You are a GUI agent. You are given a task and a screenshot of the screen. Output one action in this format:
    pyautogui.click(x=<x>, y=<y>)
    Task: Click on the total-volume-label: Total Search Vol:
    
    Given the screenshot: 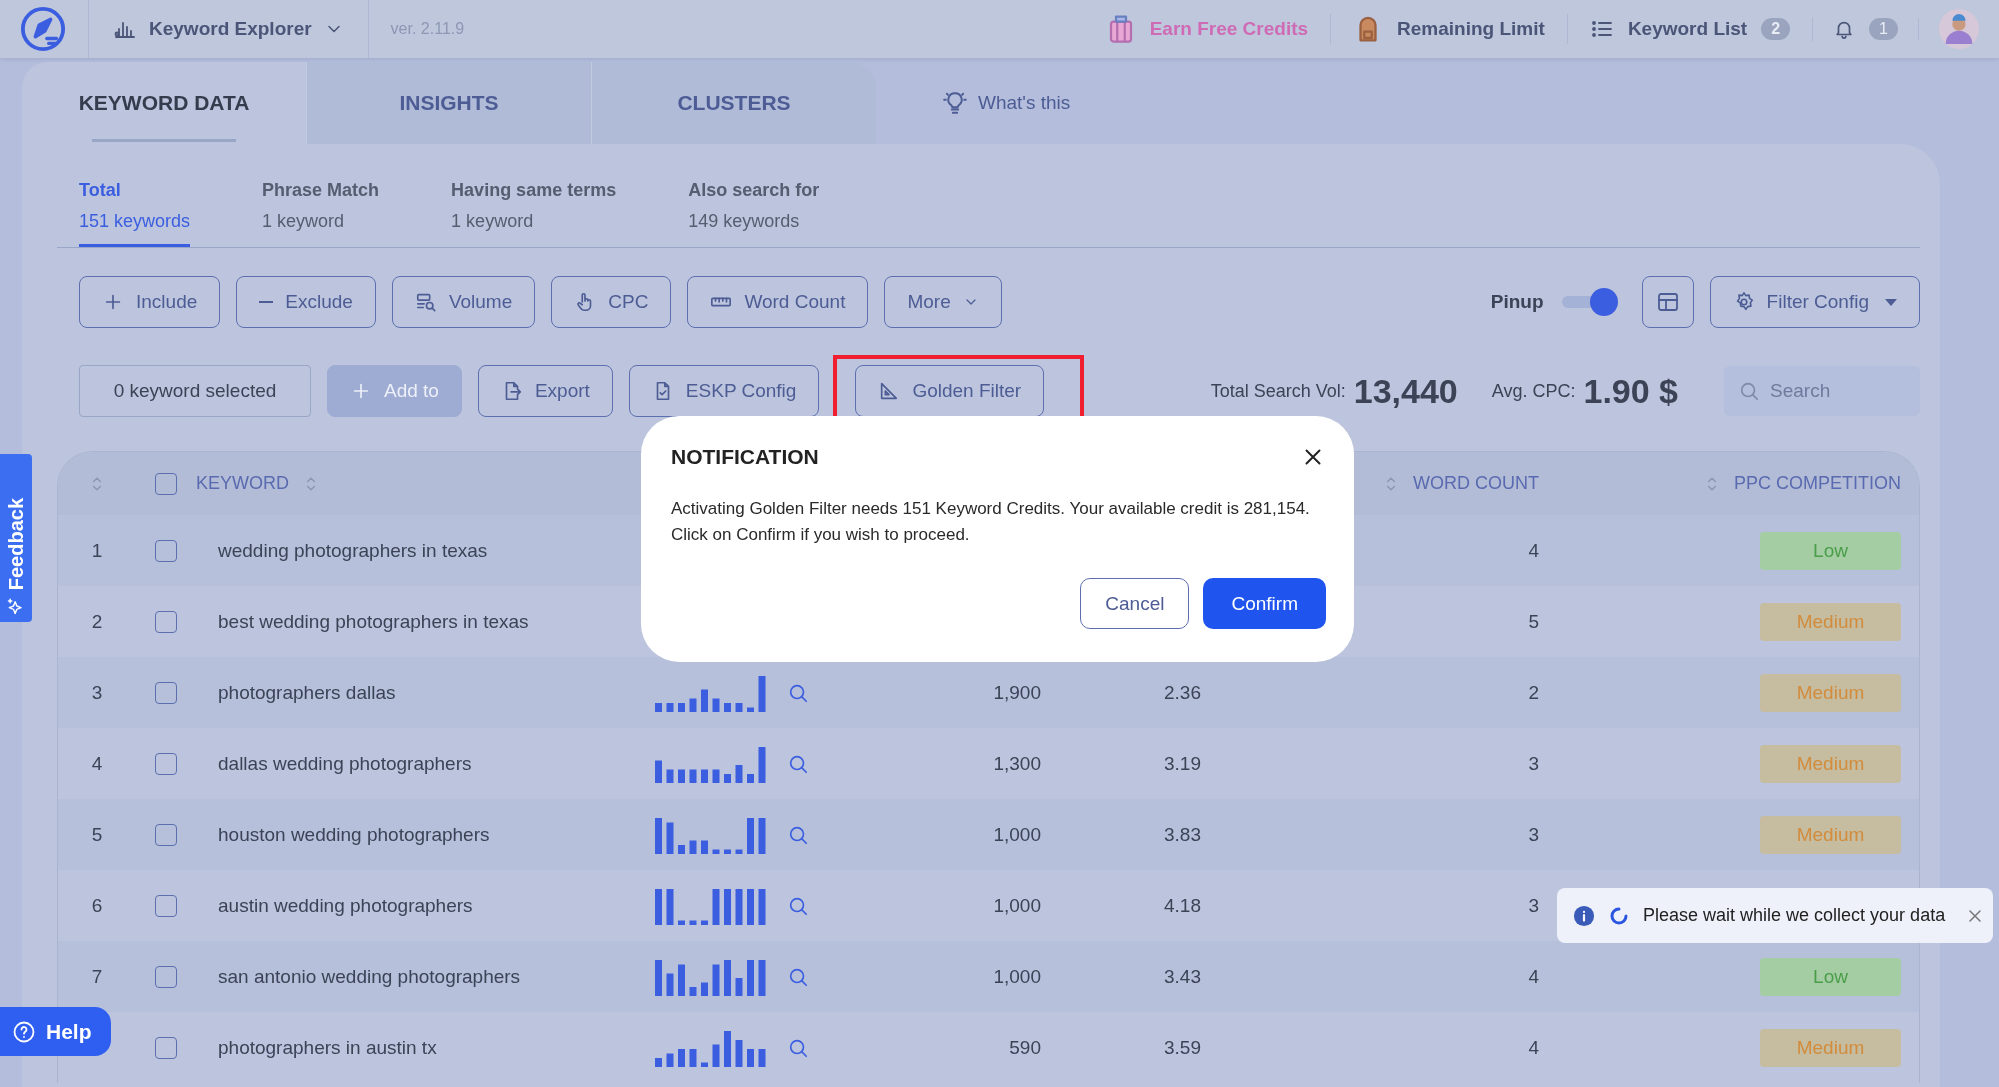 What is the action you would take?
    pyautogui.click(x=1278, y=391)
    